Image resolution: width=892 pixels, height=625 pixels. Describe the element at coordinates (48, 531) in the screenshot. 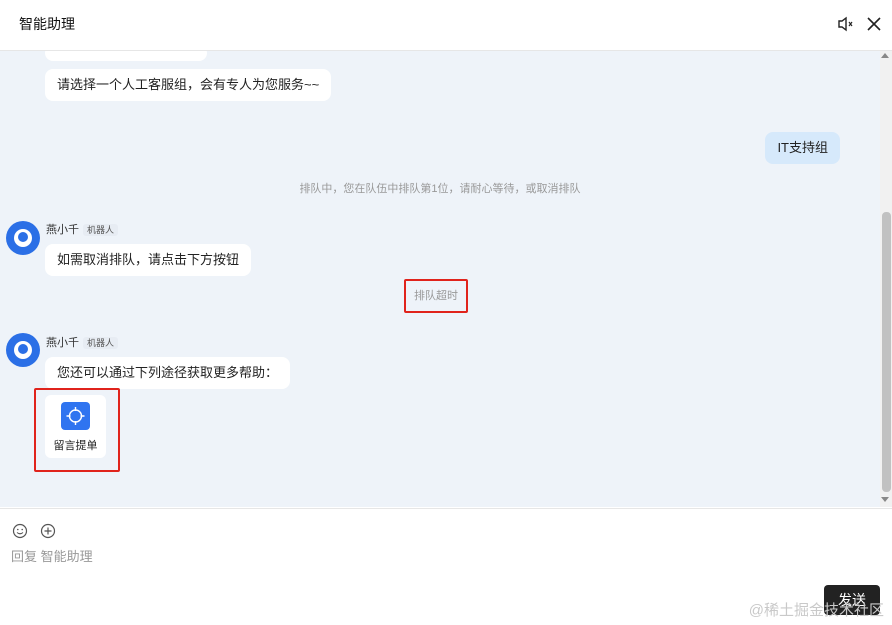

I see `plus-circle-icon` at that location.